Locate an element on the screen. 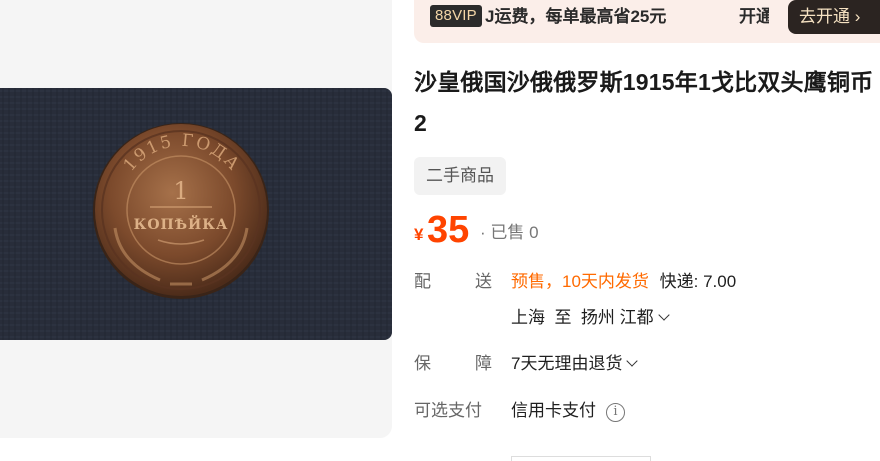 The image size is (880, 461). coin-denomination: 1 is located at coordinates (180, 191).